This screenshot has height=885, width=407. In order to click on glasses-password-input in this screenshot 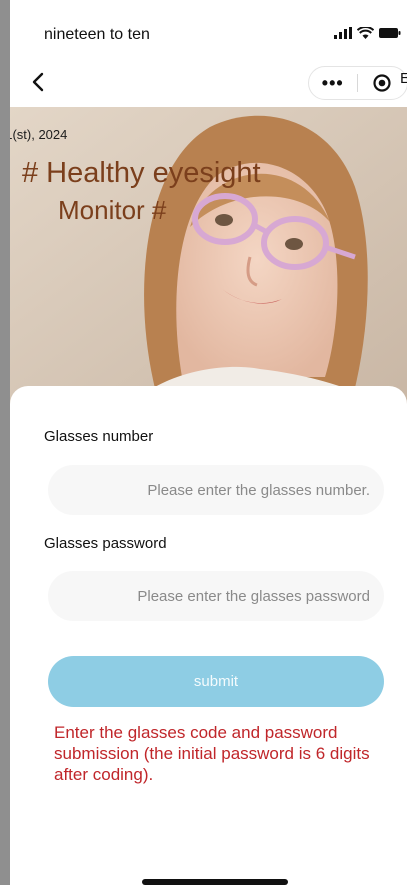, I will do `click(216, 596)`.